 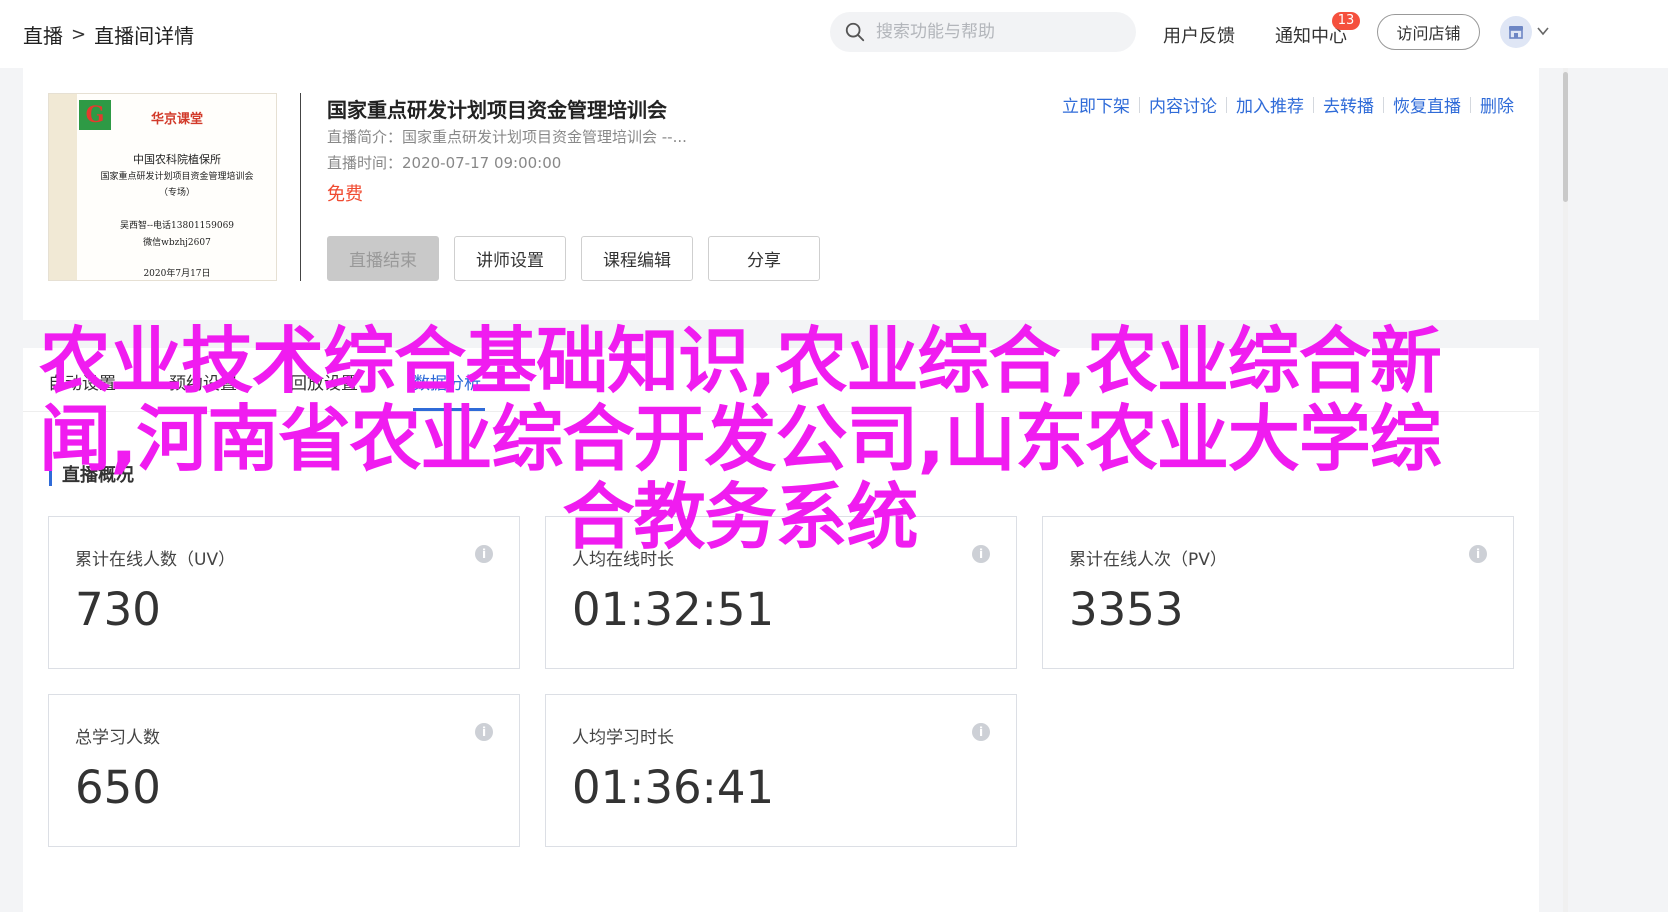 I want to click on chevron-down-icon, so click(x=1543, y=31).